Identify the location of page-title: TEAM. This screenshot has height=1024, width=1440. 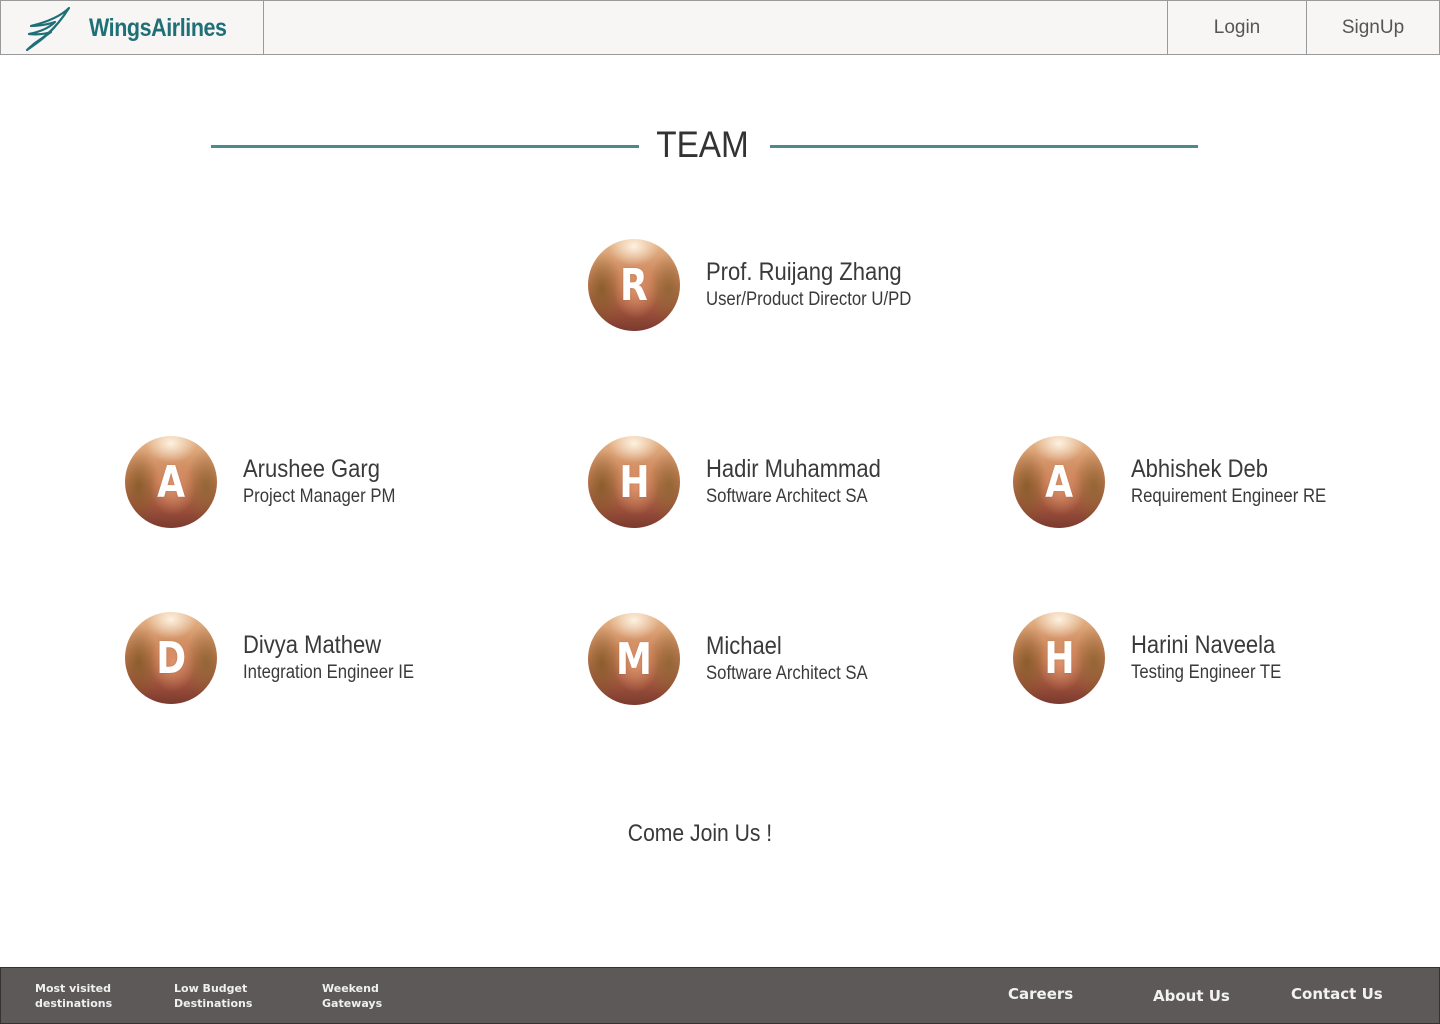
(702, 144).